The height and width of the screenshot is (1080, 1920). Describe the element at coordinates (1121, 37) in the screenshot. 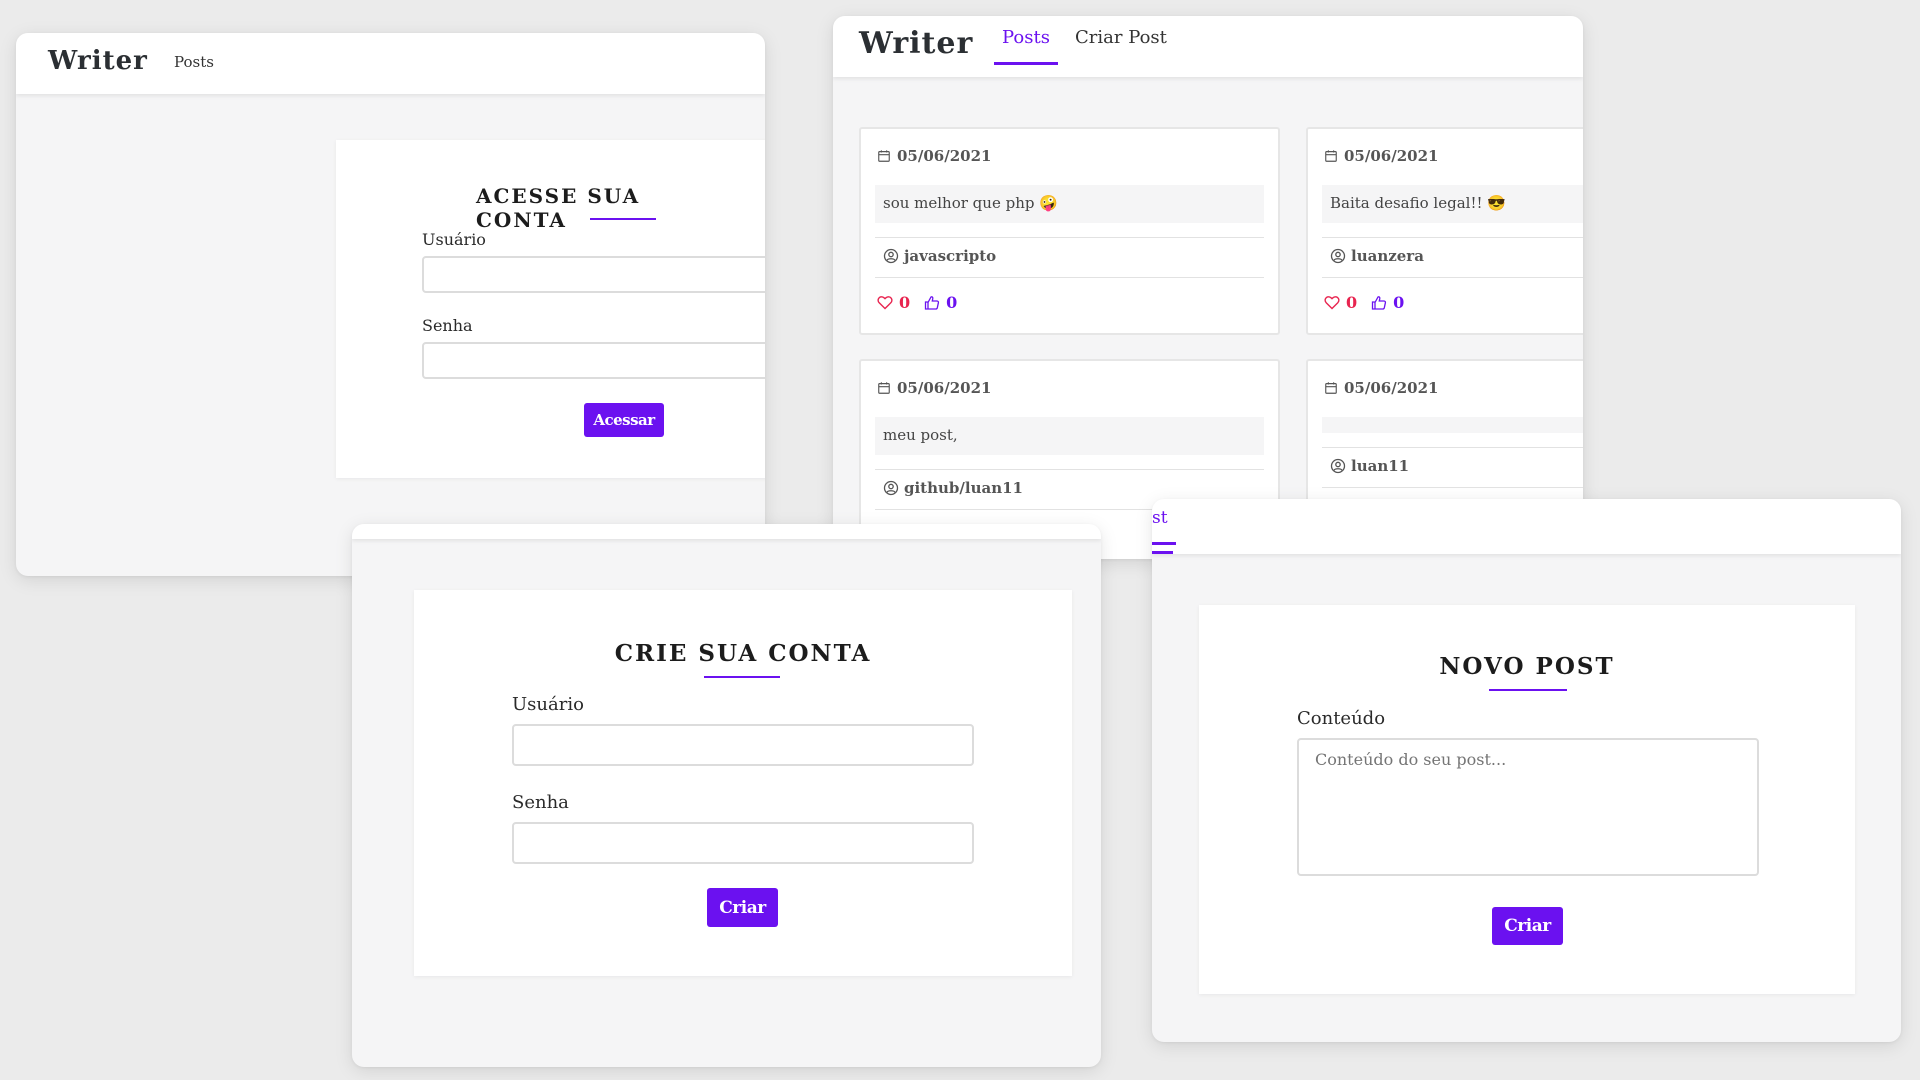

I see `nav-create-post-link: Criar Post` at that location.